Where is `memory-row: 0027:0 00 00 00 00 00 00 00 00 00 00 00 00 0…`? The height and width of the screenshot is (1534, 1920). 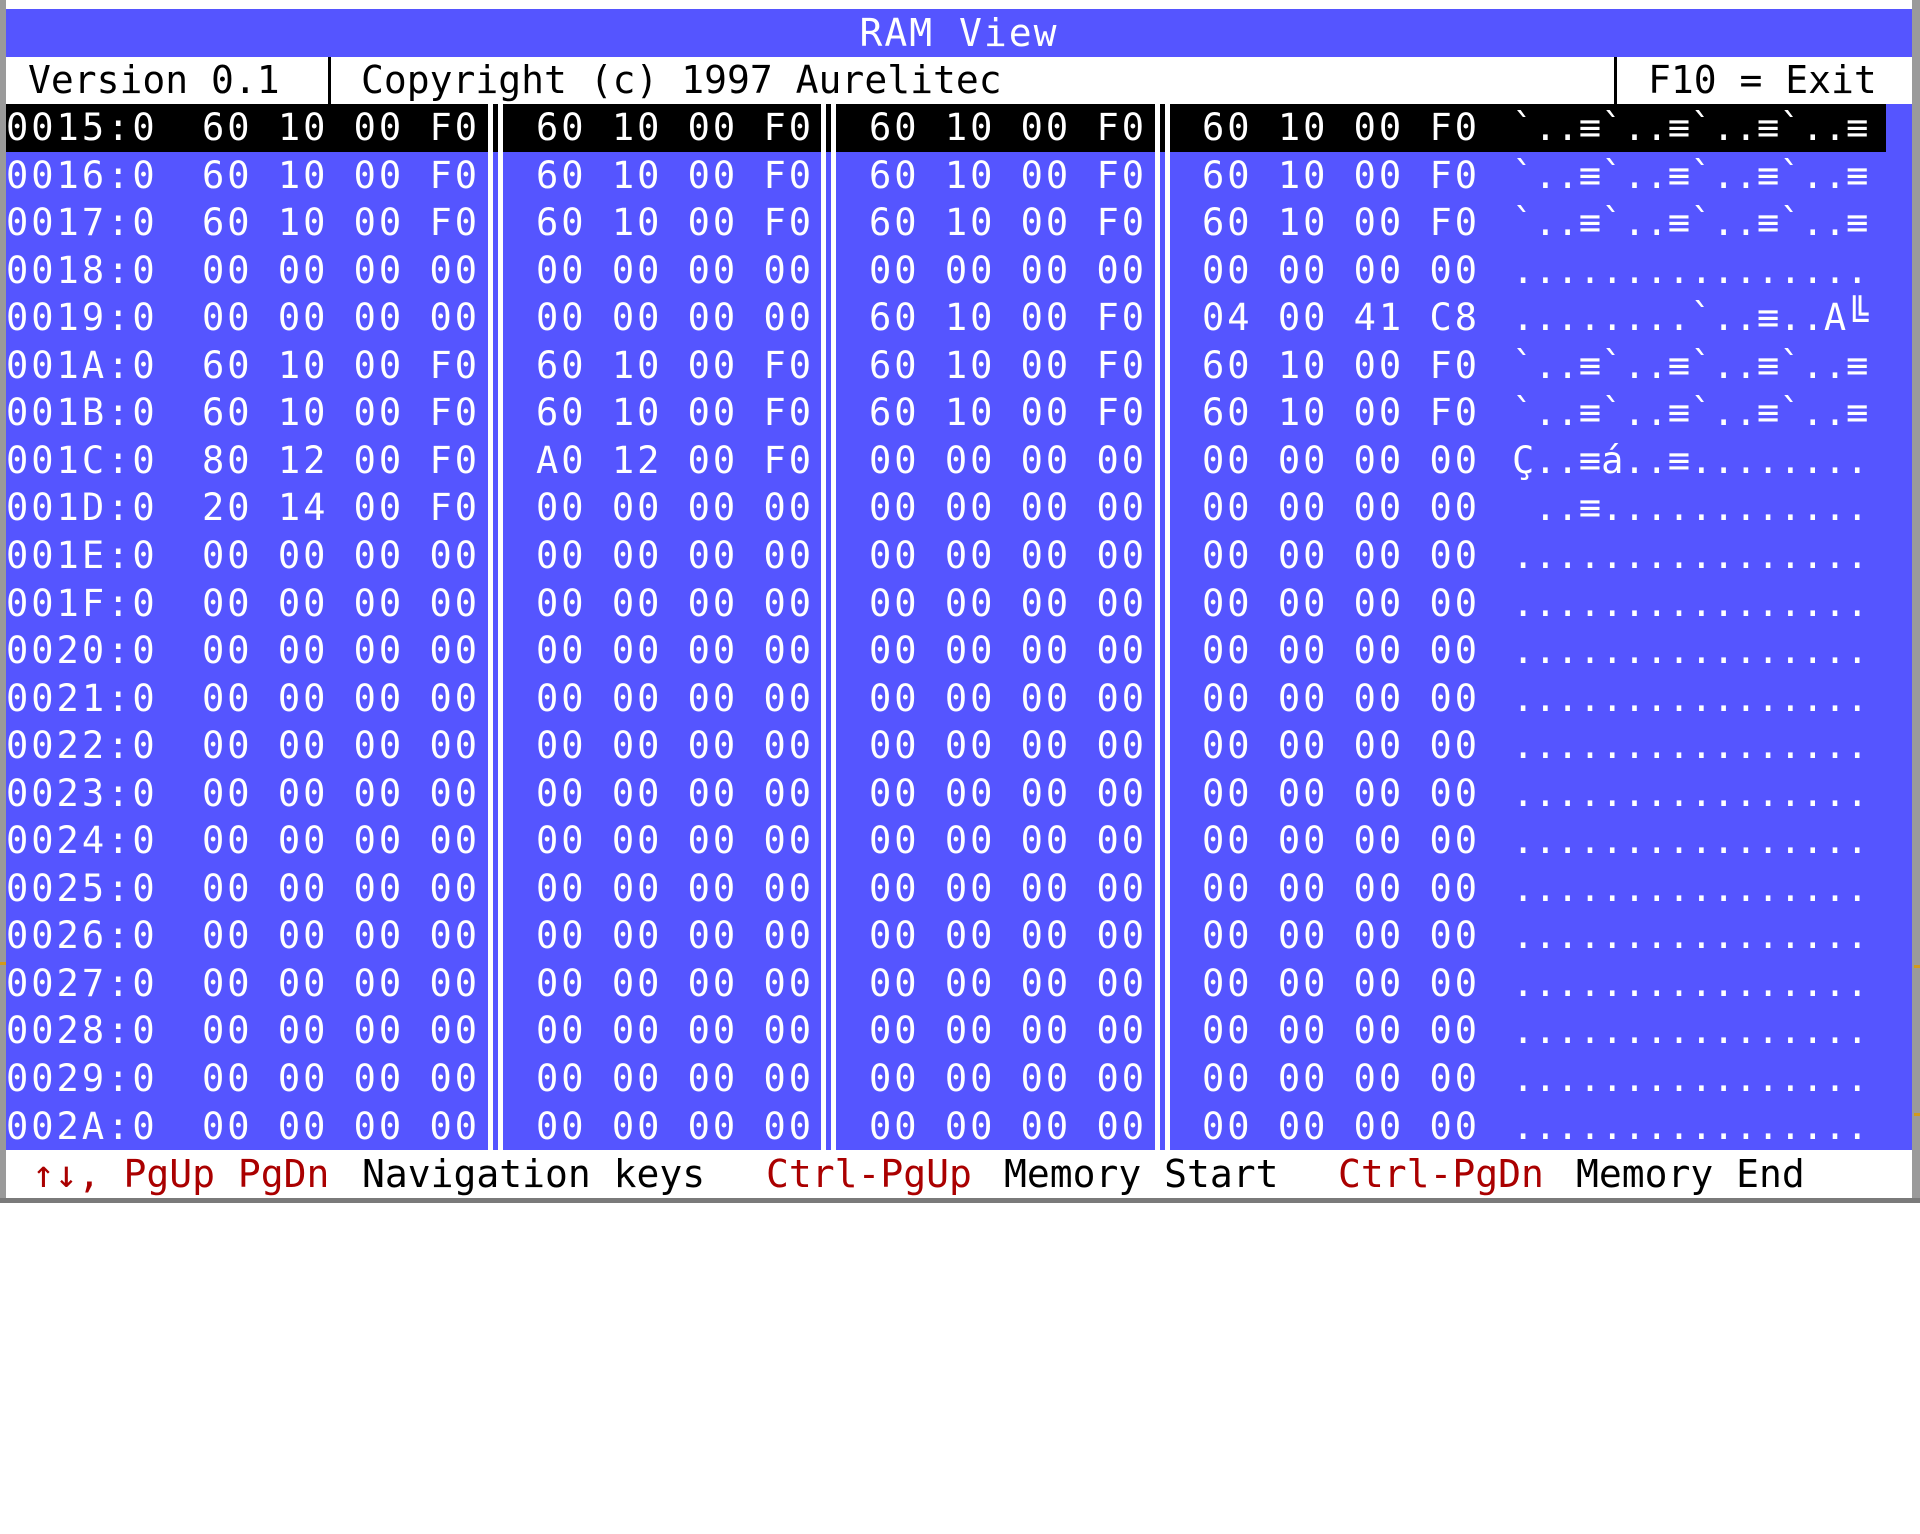
memory-row: 0027:0 00 00 00 00 00 00 00 00 00 00 00 00 0… is located at coordinates (959, 984).